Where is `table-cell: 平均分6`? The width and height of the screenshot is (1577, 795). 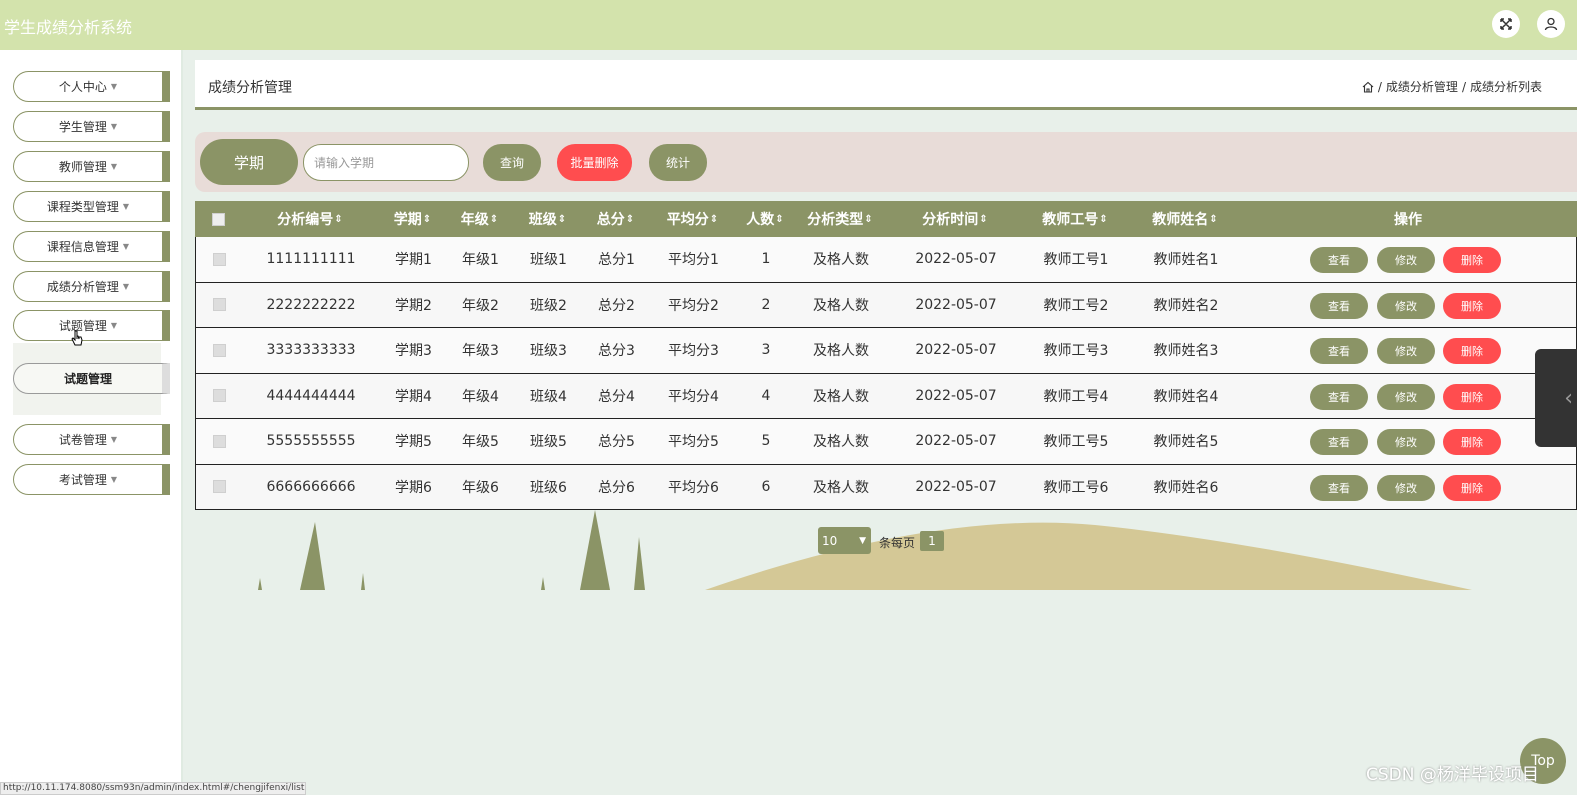 table-cell: 平均分6 is located at coordinates (693, 487).